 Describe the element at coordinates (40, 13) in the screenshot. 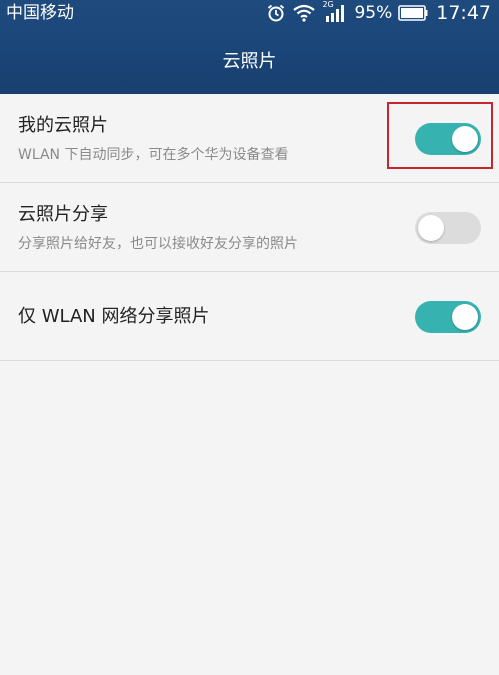

I see `carrier-name: 中国移动` at that location.